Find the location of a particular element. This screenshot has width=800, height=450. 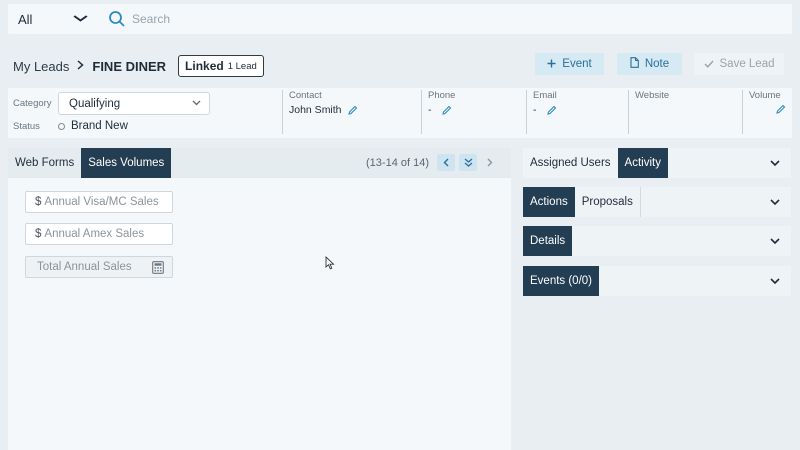

linked-leads-badge: Linked 1 Lead is located at coordinates (221, 66).